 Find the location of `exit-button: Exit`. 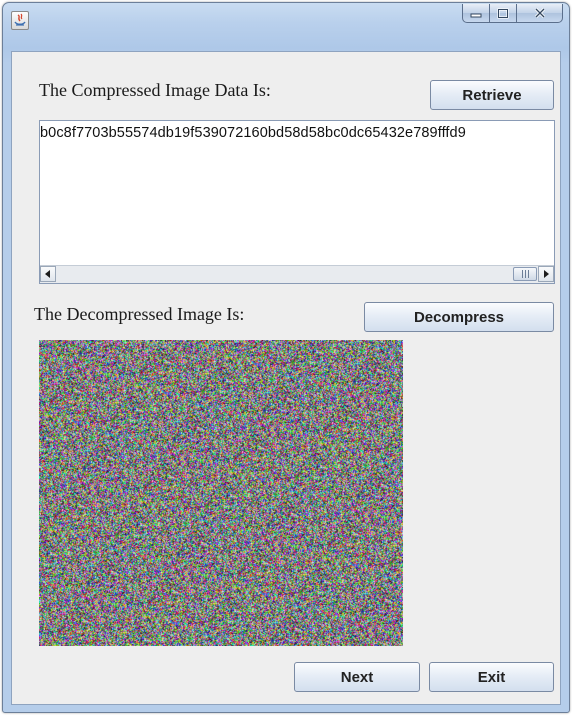

exit-button: Exit is located at coordinates (491, 677).